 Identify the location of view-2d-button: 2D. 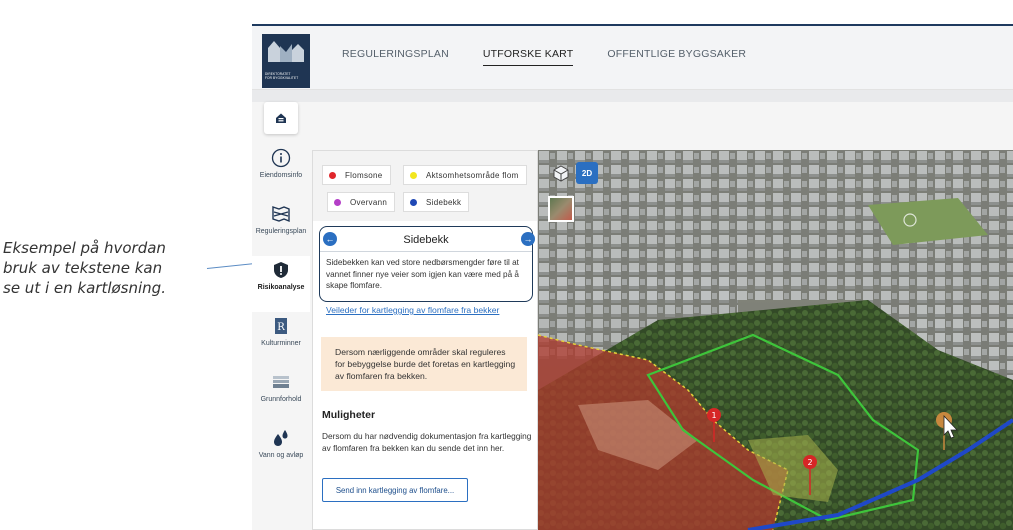
(587, 173).